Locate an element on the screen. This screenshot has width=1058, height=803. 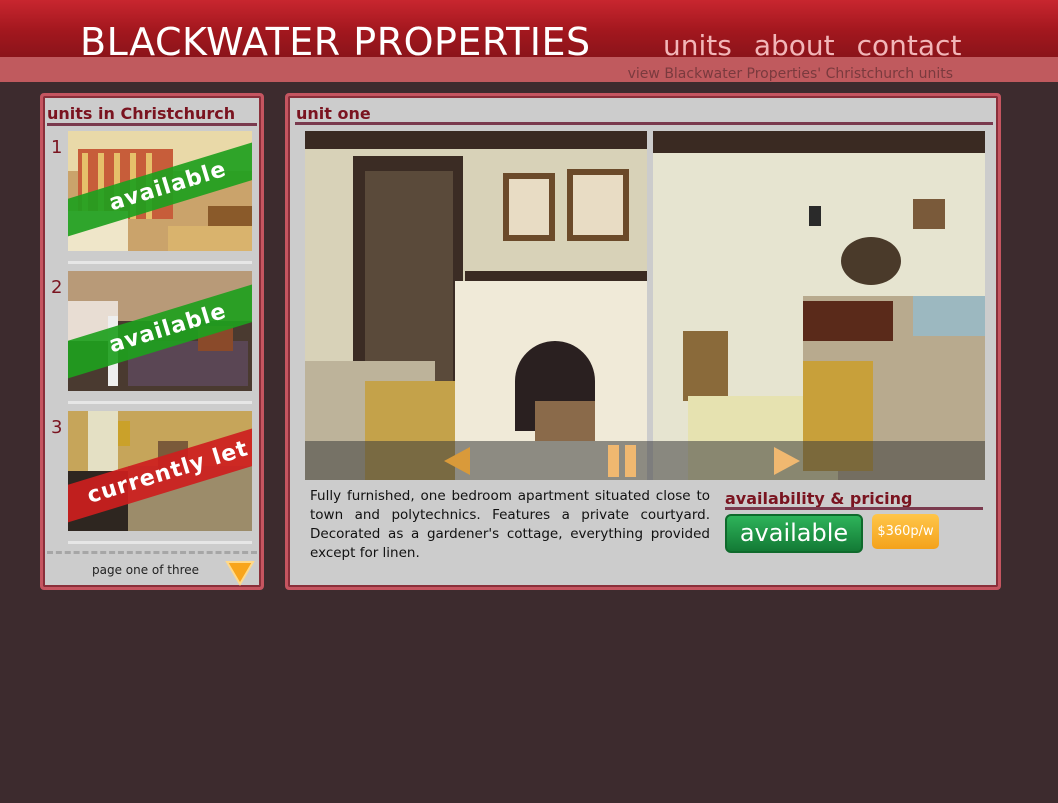
fireplace-photo is located at coordinates (476, 305).